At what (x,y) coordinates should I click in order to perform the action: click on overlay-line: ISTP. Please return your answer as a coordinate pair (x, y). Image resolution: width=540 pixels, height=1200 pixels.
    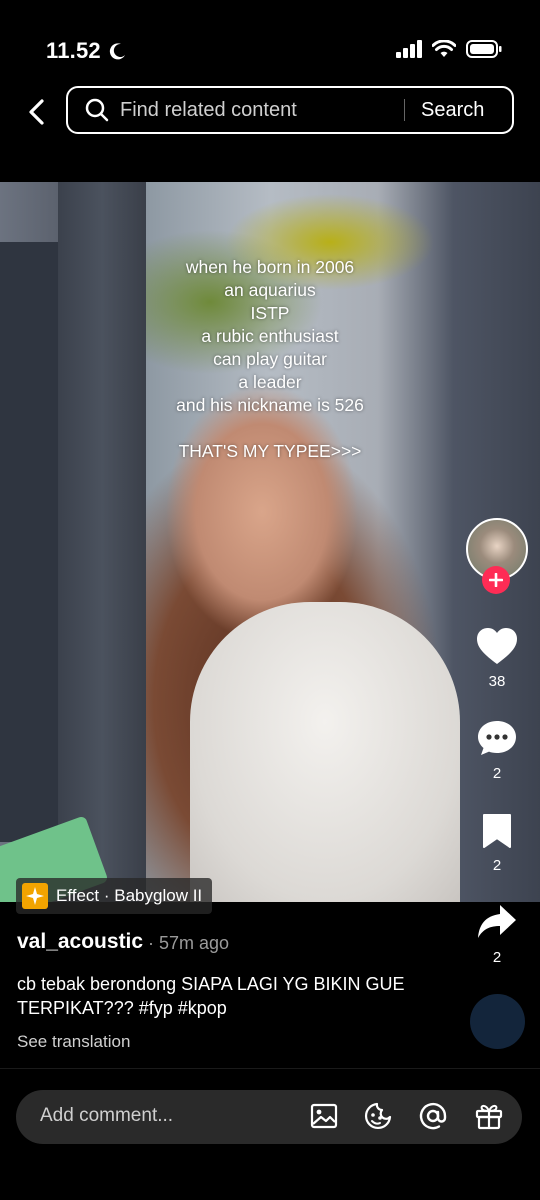
    Looking at the image, I should click on (270, 313).